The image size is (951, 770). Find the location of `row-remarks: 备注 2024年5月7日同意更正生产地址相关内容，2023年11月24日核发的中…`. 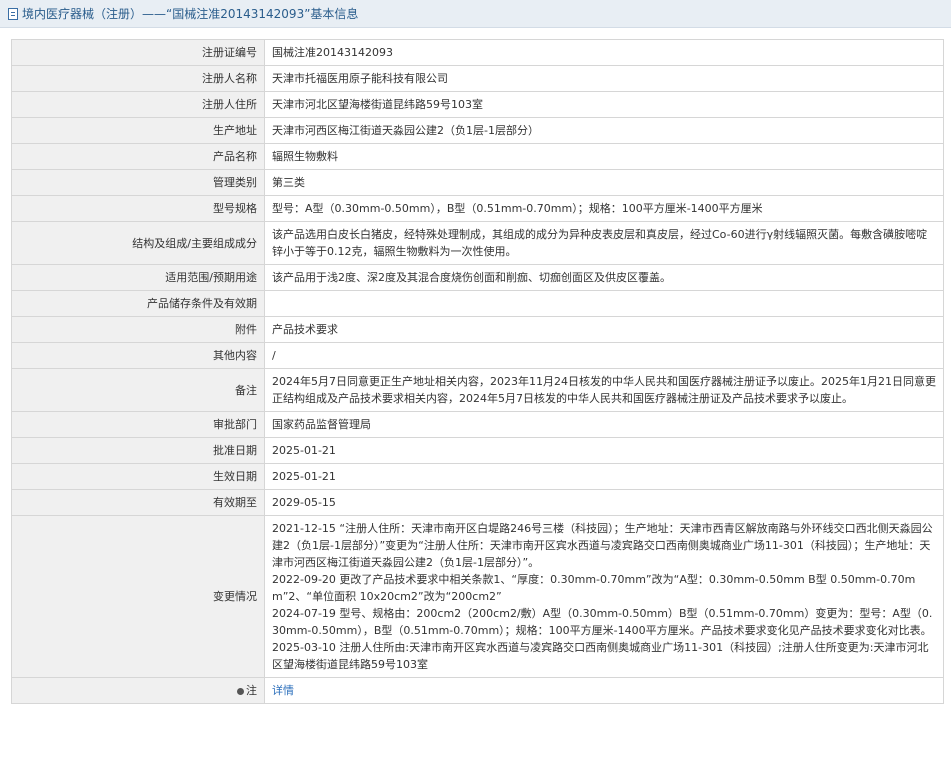

row-remarks: 备注 2024年5月7日同意更正生产地址相关内容，2023年11月24日核发的中… is located at coordinates (477, 390).